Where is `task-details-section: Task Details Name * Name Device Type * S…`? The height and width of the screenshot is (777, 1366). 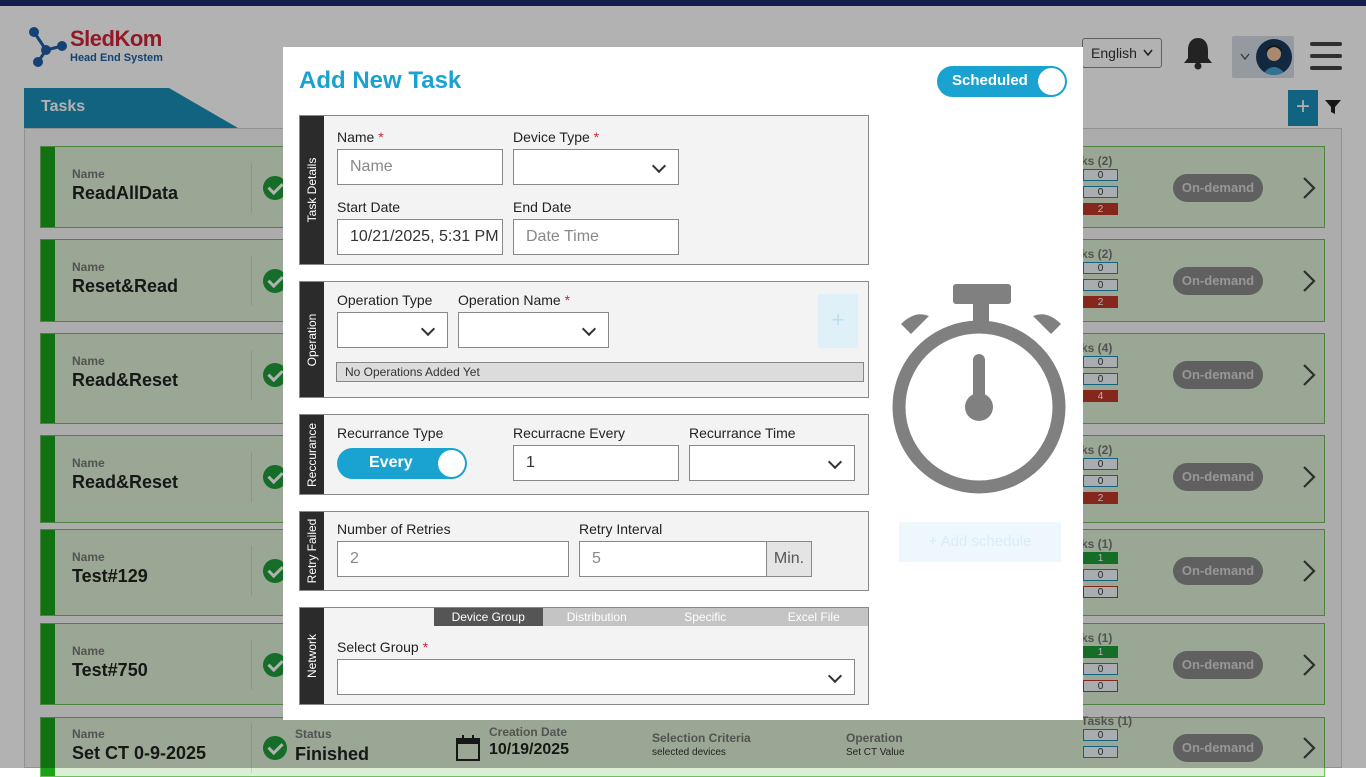
task-details-section: Task Details Name * Name Device Type * S… is located at coordinates (584, 190).